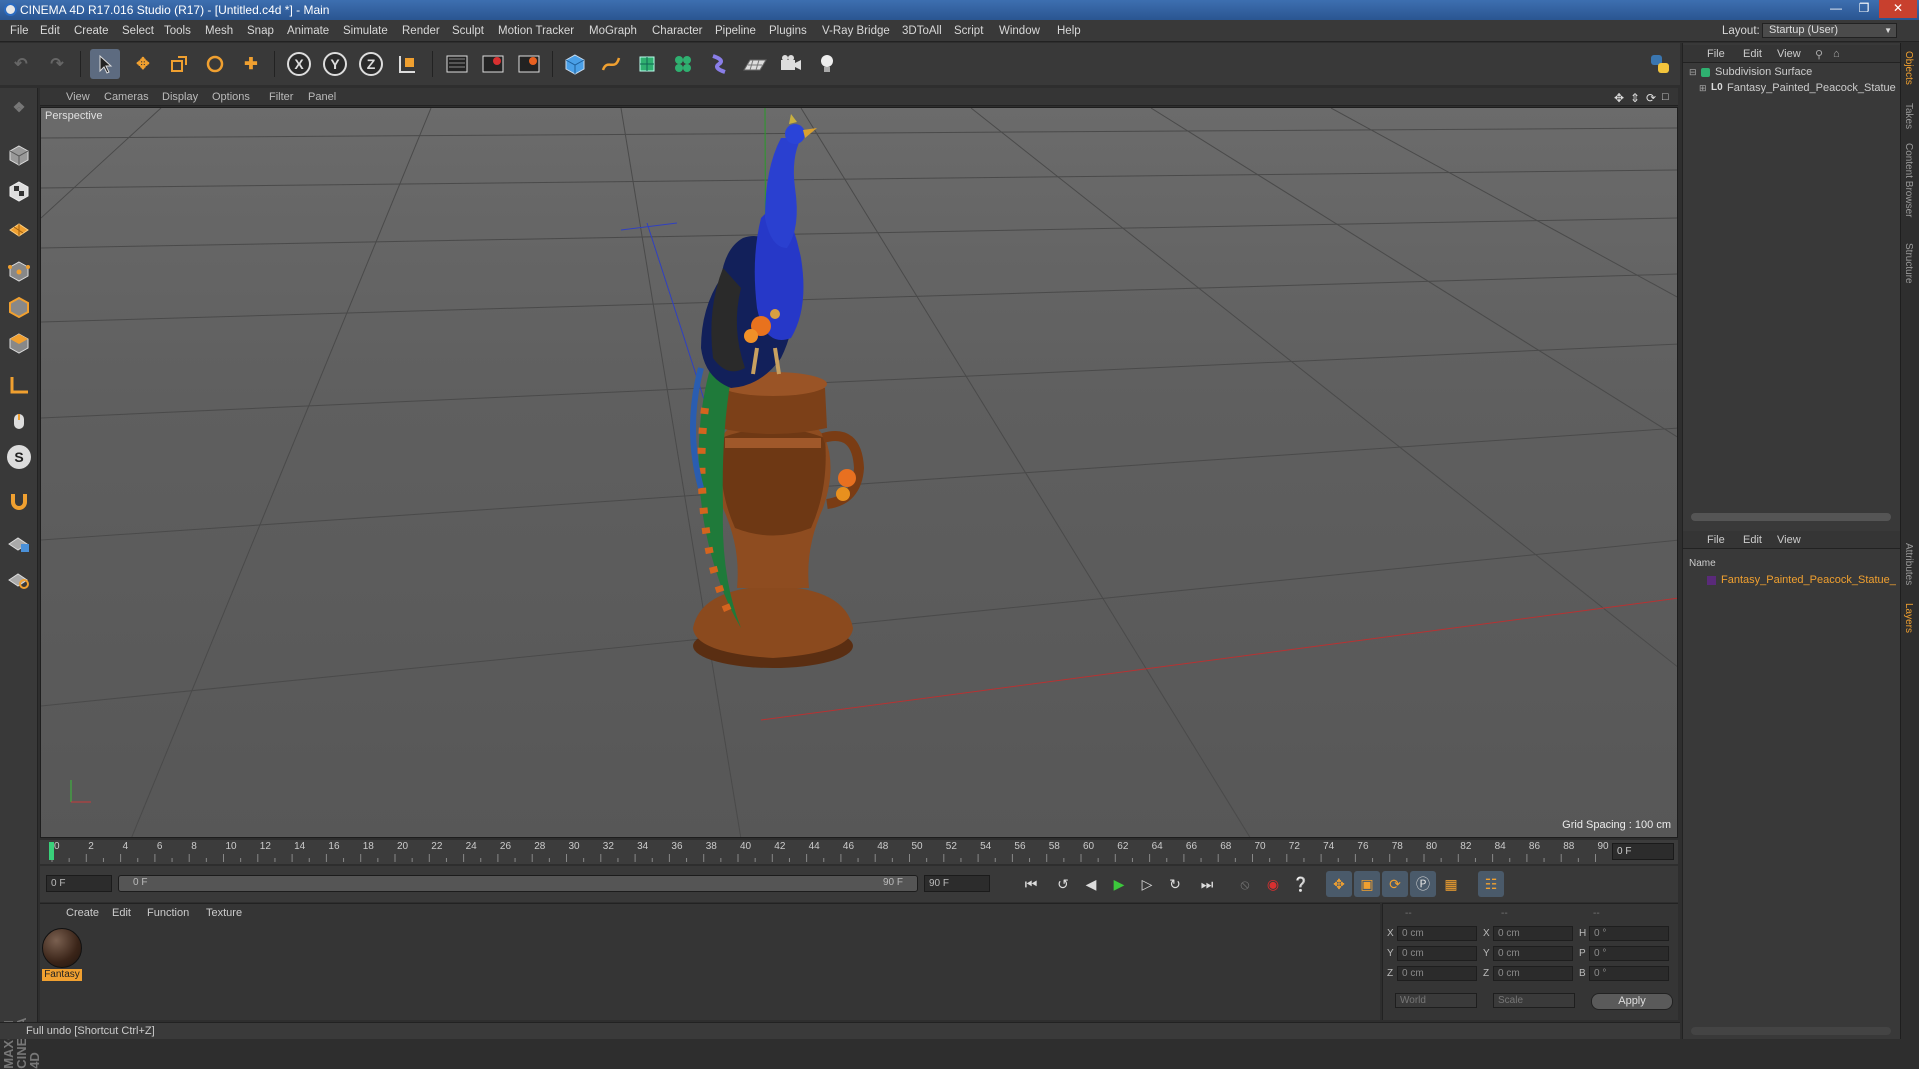 The width and height of the screenshot is (1919, 1069). What do you see at coordinates (1703, 88) in the screenshot?
I see `expand-icon: ⊞` at bounding box center [1703, 88].